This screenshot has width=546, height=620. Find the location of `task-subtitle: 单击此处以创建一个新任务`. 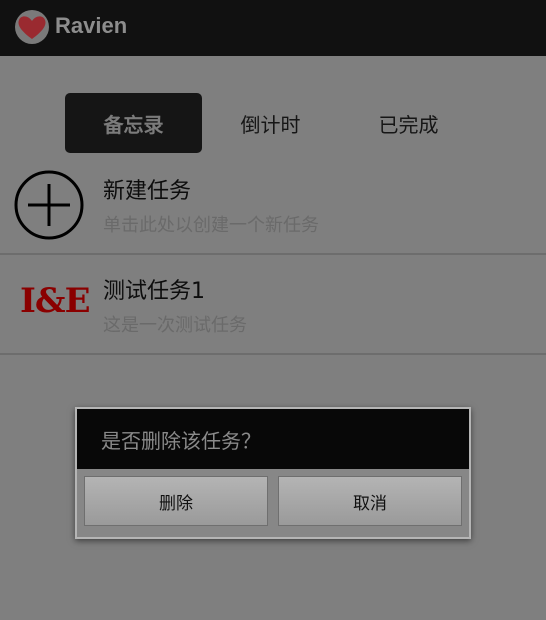

task-subtitle: 单击此处以创建一个新任务 is located at coordinates (211, 225).